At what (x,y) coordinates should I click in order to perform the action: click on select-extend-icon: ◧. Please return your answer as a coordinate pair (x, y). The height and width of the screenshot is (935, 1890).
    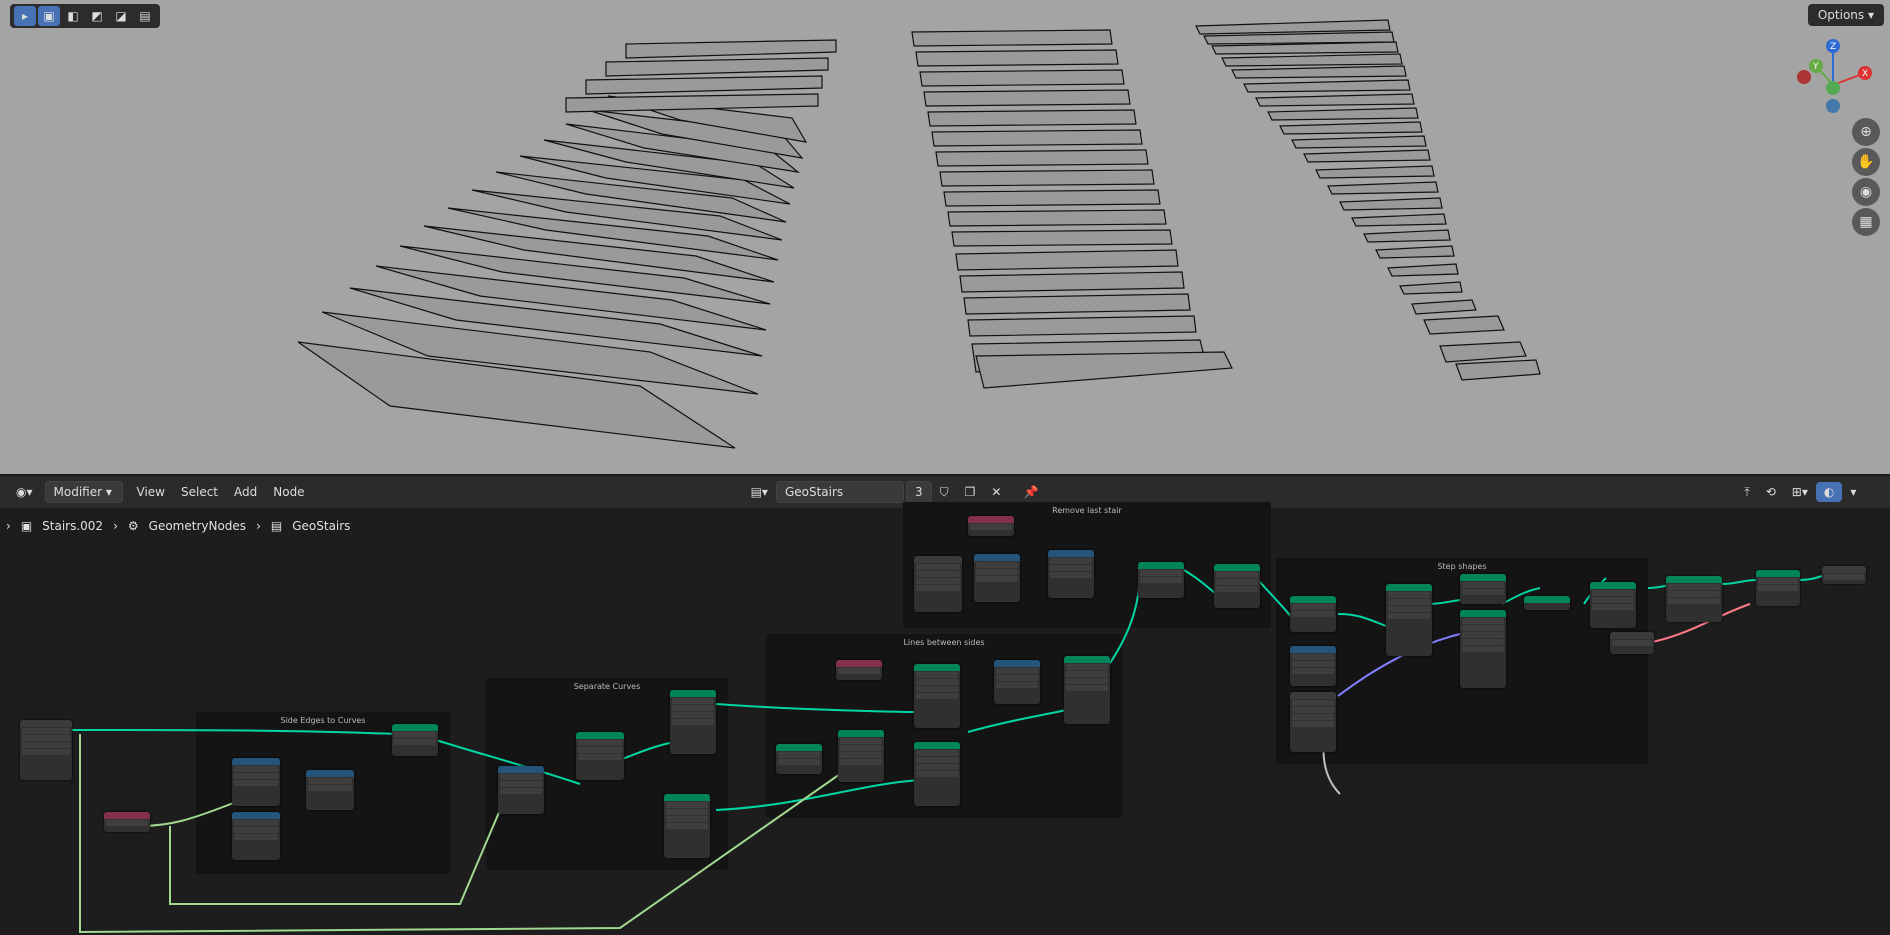
    Looking at the image, I should click on (73, 16).